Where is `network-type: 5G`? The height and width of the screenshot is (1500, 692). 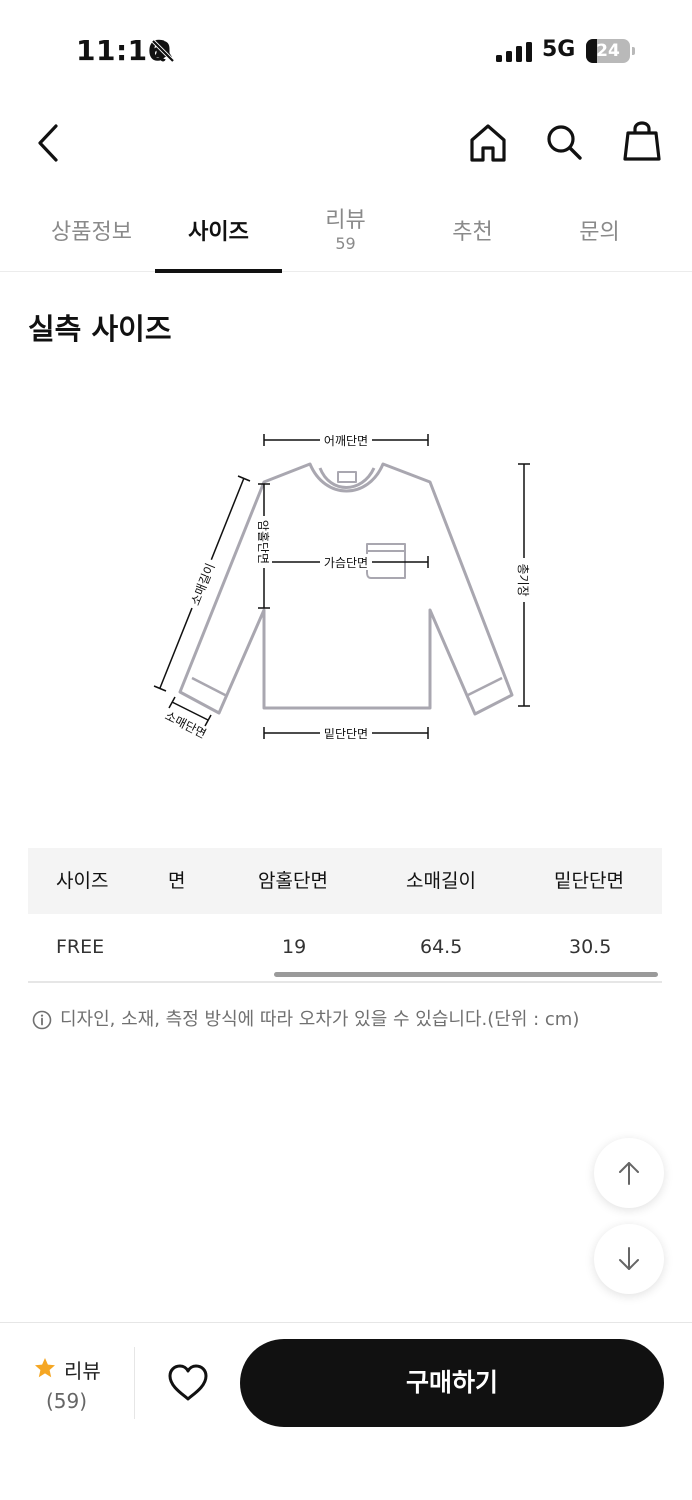 network-type: 5G is located at coordinates (559, 49).